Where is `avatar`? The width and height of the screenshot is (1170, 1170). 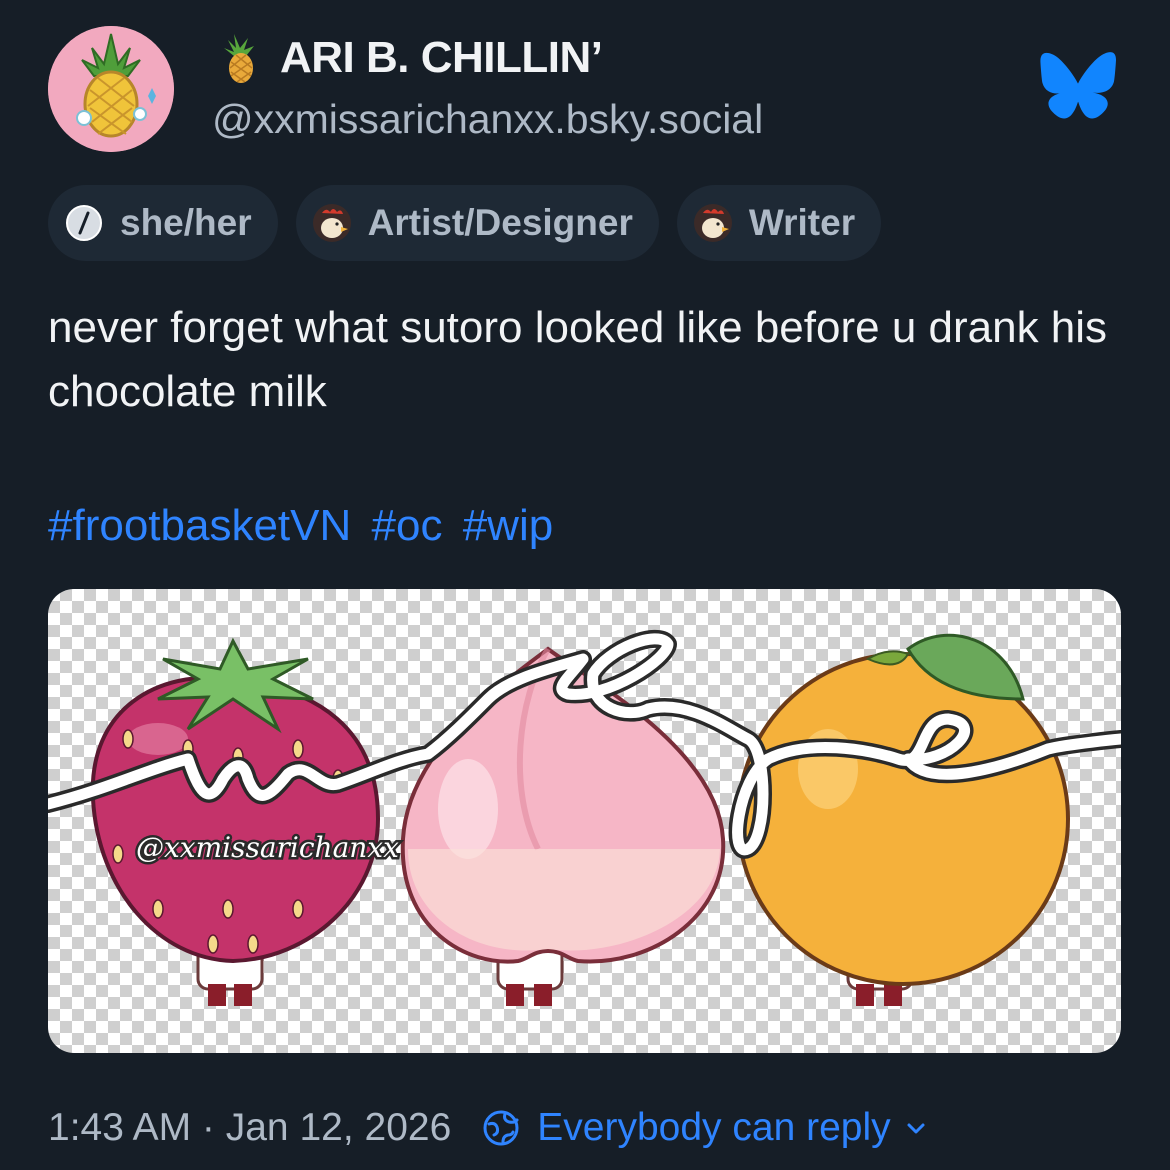 avatar is located at coordinates (111, 89).